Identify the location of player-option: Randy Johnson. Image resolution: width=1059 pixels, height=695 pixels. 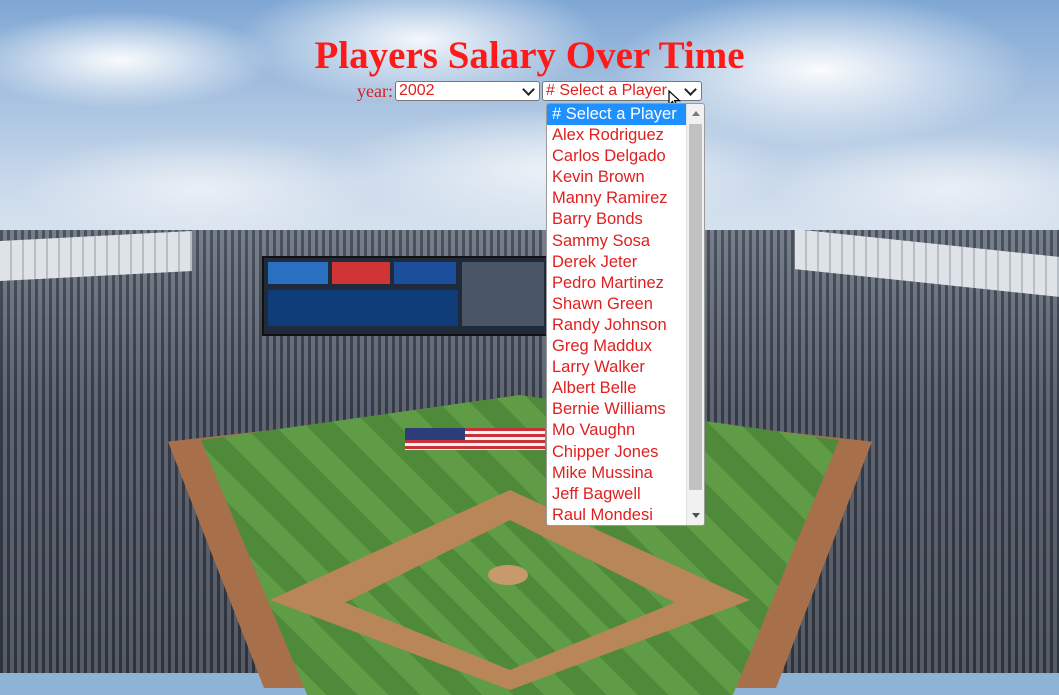
(617, 325).